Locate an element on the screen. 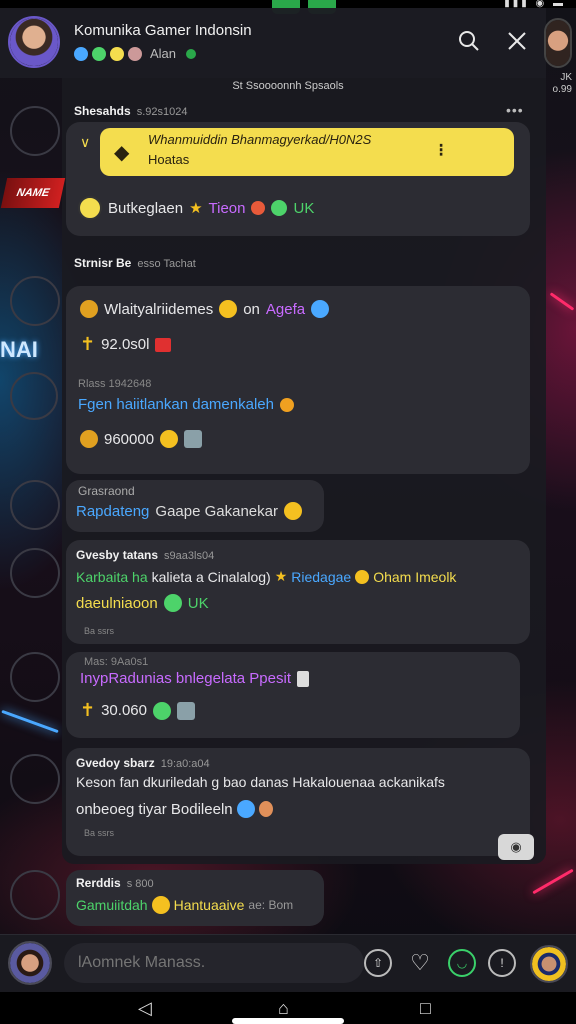 The image size is (576, 1024). side-avatar is located at coordinates (558, 43).